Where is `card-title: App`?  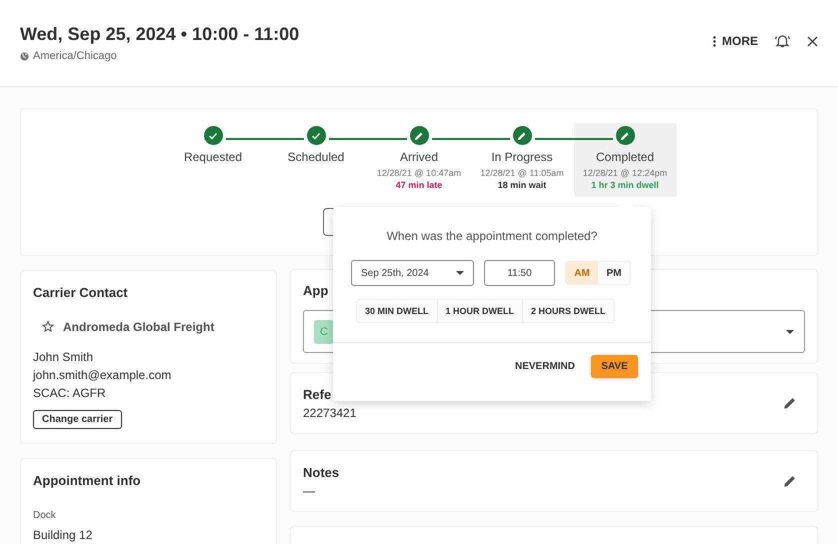 card-title: App is located at coordinates (316, 290).